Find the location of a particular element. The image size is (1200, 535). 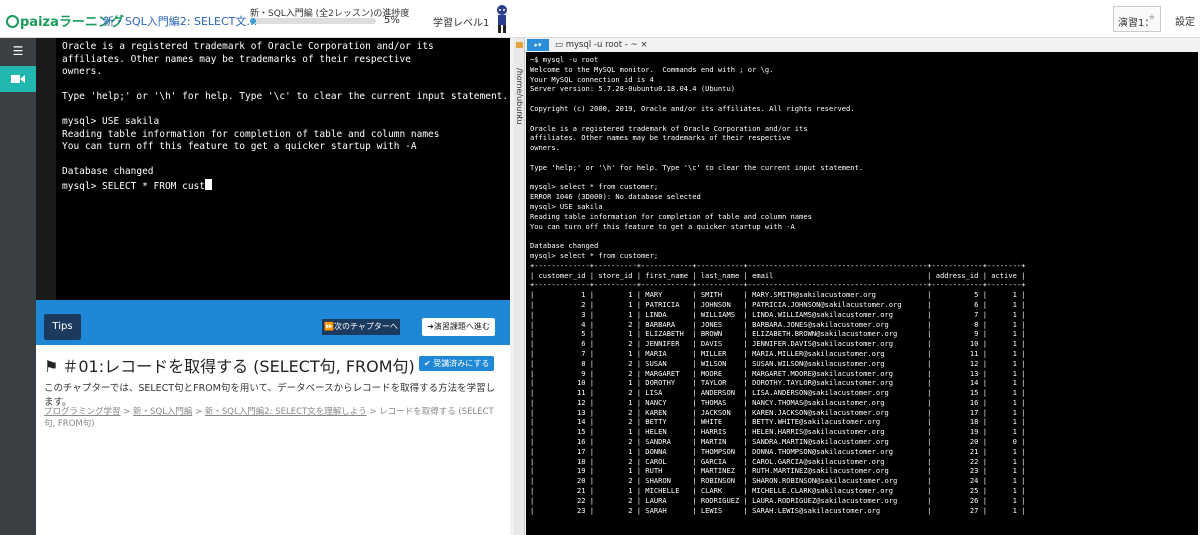

progress-bar is located at coordinates (313, 21).